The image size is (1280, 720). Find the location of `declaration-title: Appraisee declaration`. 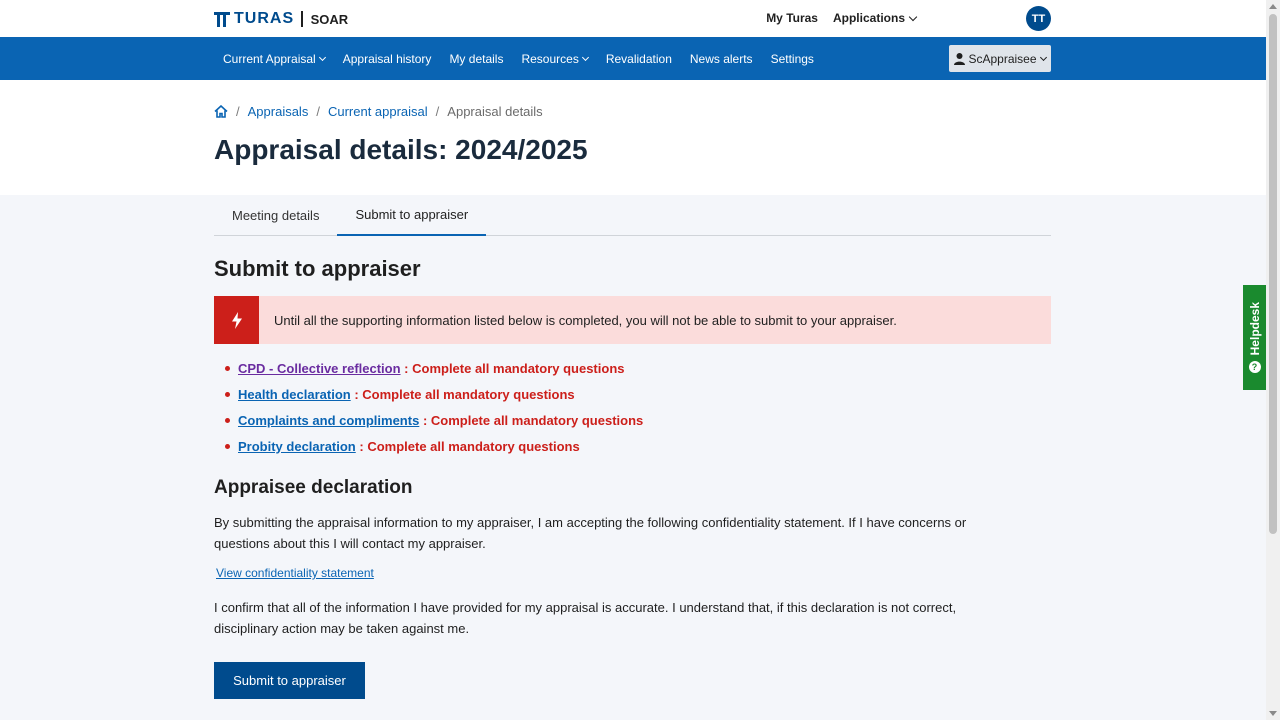

declaration-title: Appraisee declaration is located at coordinates (313, 487).